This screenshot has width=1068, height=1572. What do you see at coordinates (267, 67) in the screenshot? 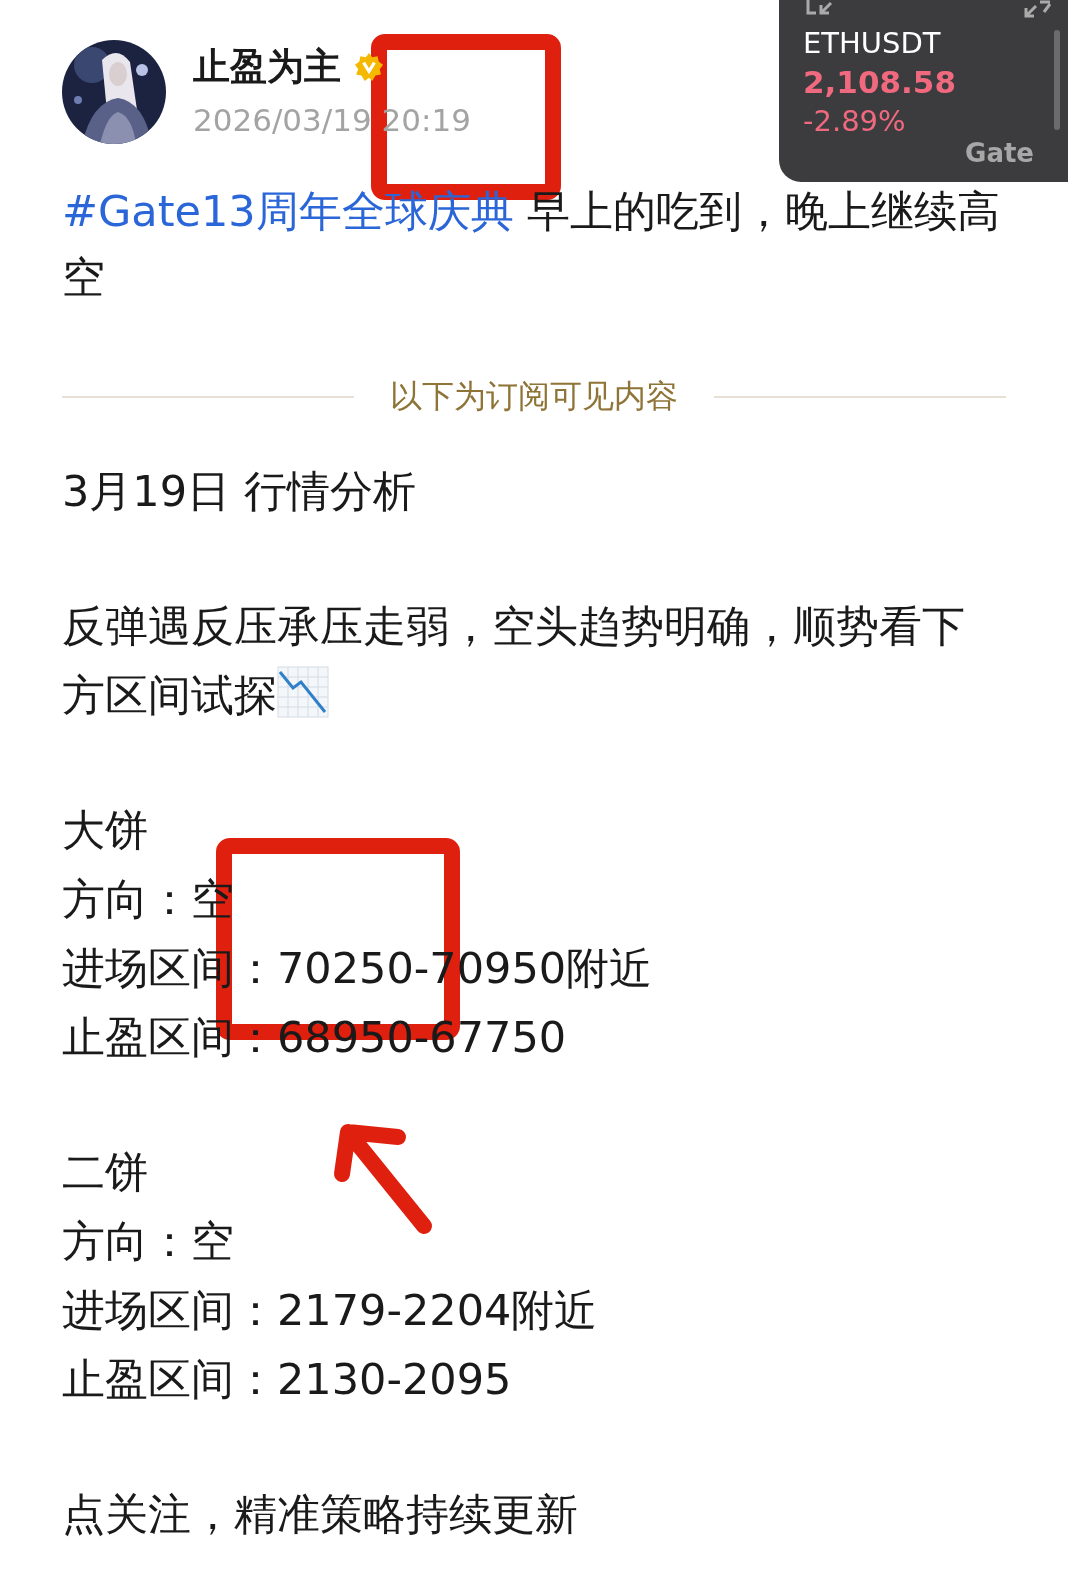
I see `author-name: 止盈为主` at bounding box center [267, 67].